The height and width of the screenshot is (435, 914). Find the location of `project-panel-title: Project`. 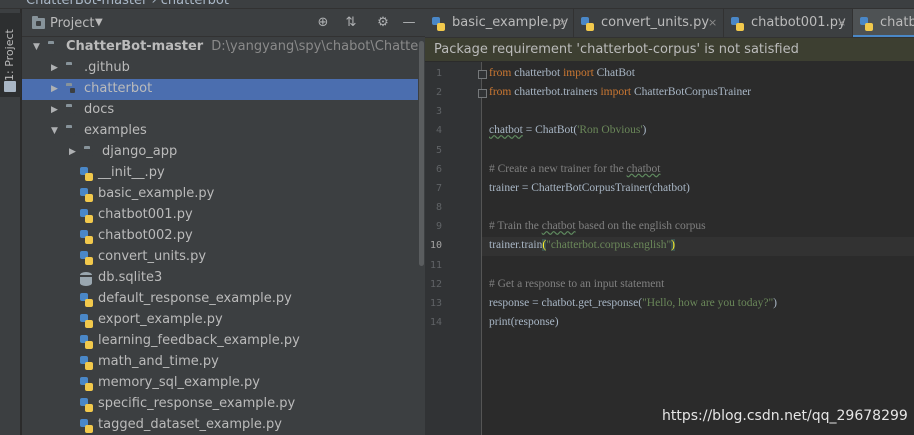

project-panel-title: Project is located at coordinates (72, 23).